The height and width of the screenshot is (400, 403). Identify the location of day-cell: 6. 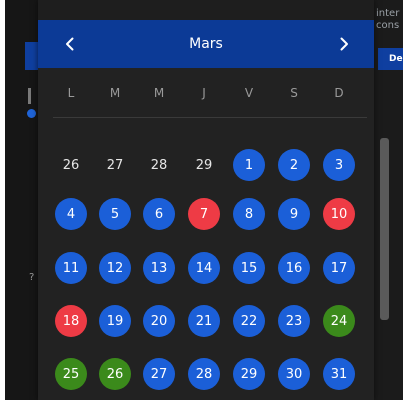
(159, 214).